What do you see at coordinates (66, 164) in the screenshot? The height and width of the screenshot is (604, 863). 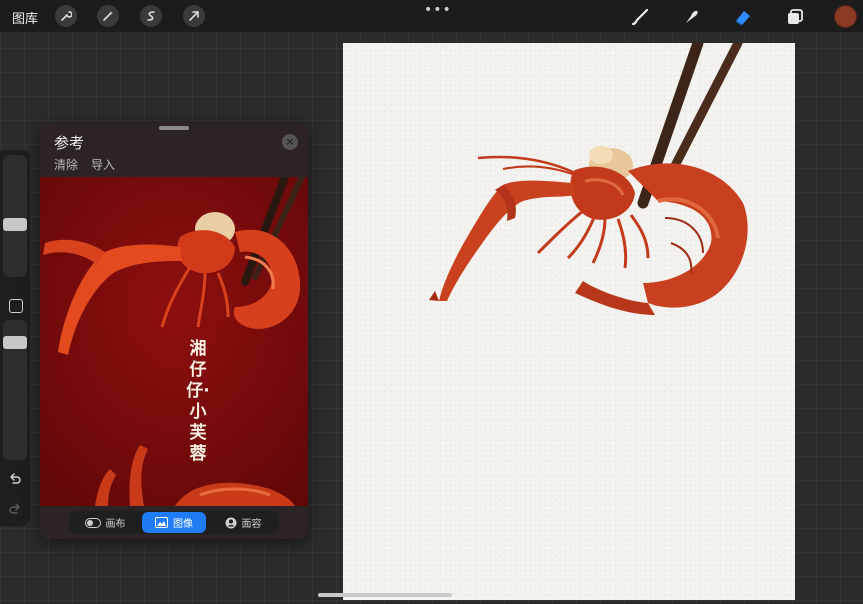 I see `clear-button: 清除` at bounding box center [66, 164].